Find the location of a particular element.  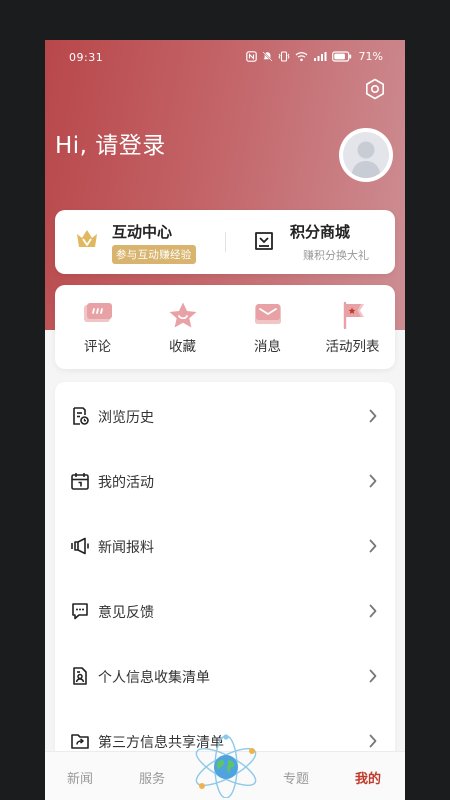

tab-news: 新闻 is located at coordinates (80, 777).